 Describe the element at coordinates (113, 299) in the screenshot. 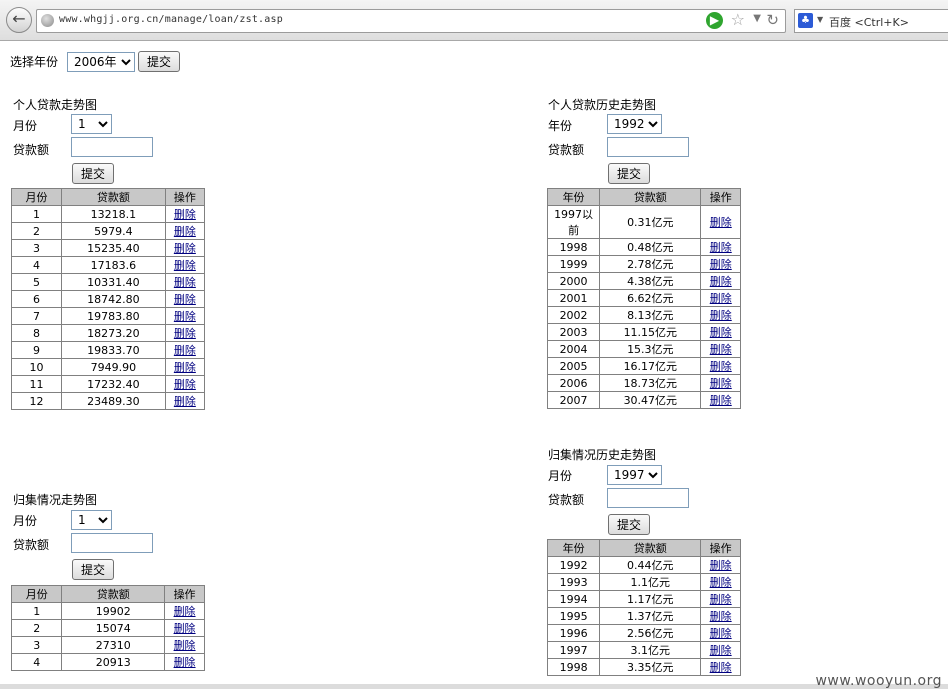

I see `amount-cell: 18742.80` at that location.